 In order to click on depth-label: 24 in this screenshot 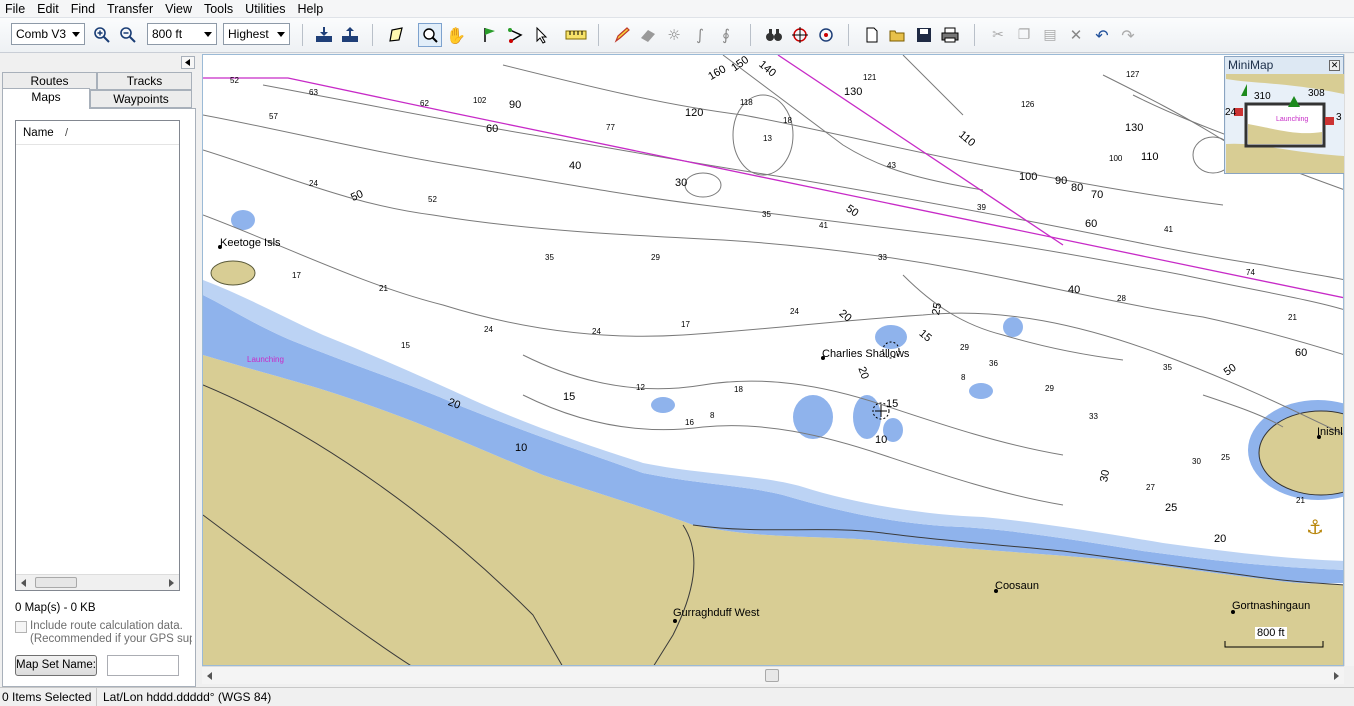, I will do `click(488, 329)`.